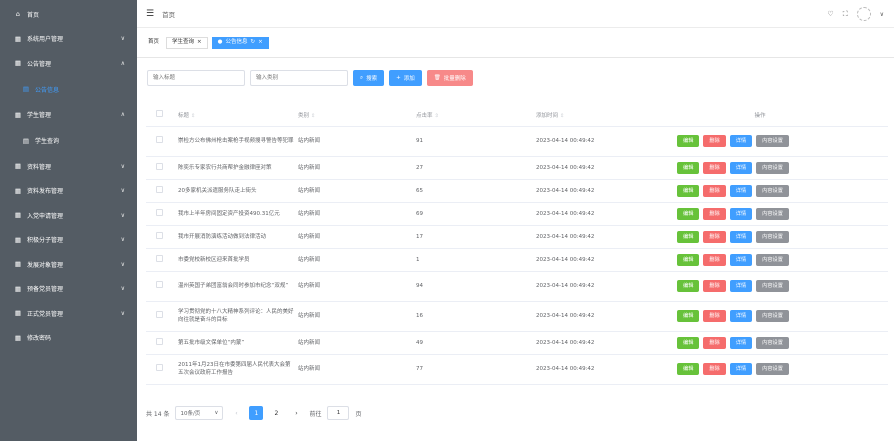 Image resolution: width=894 pixels, height=441 pixels. I want to click on add-button: + 添加, so click(405, 78).